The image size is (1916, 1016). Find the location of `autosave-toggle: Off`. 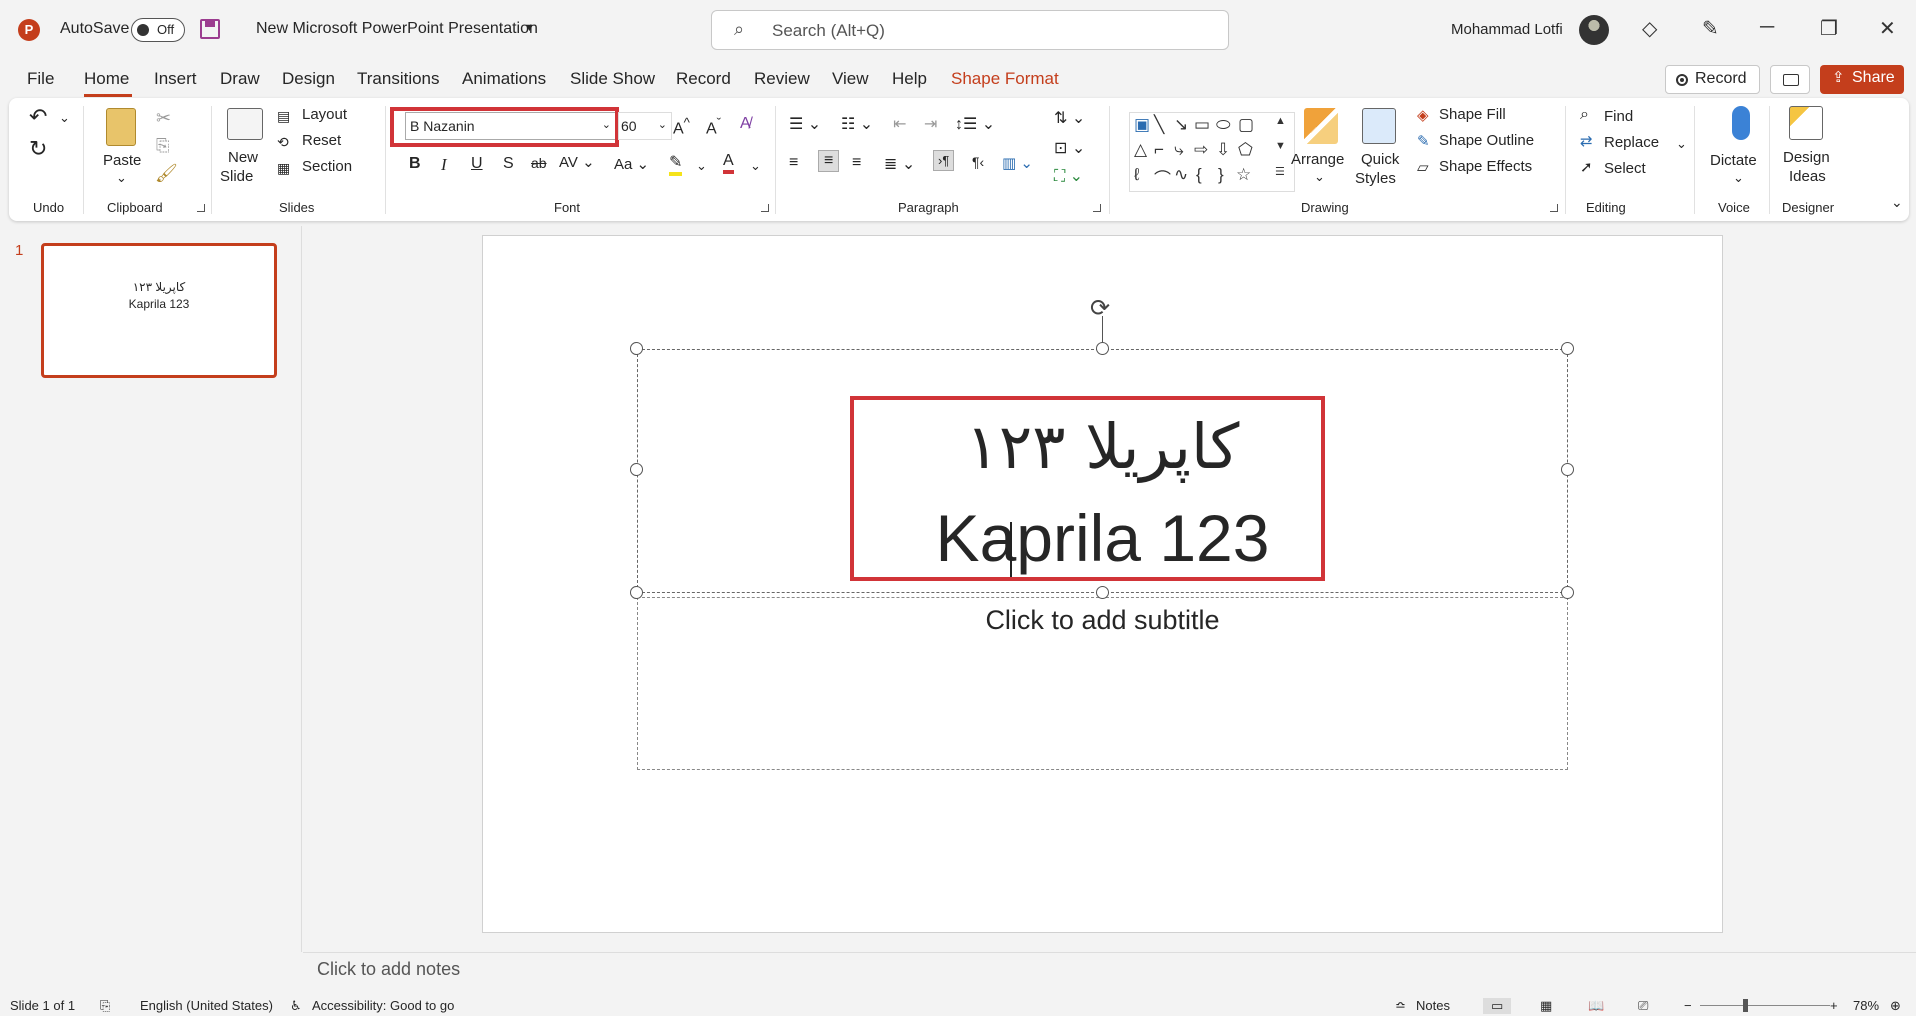

autosave-toggle: Off is located at coordinates (158, 30).